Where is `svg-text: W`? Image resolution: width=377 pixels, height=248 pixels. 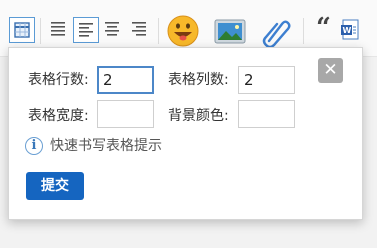
svg-text: W is located at coordinates (347, 30).